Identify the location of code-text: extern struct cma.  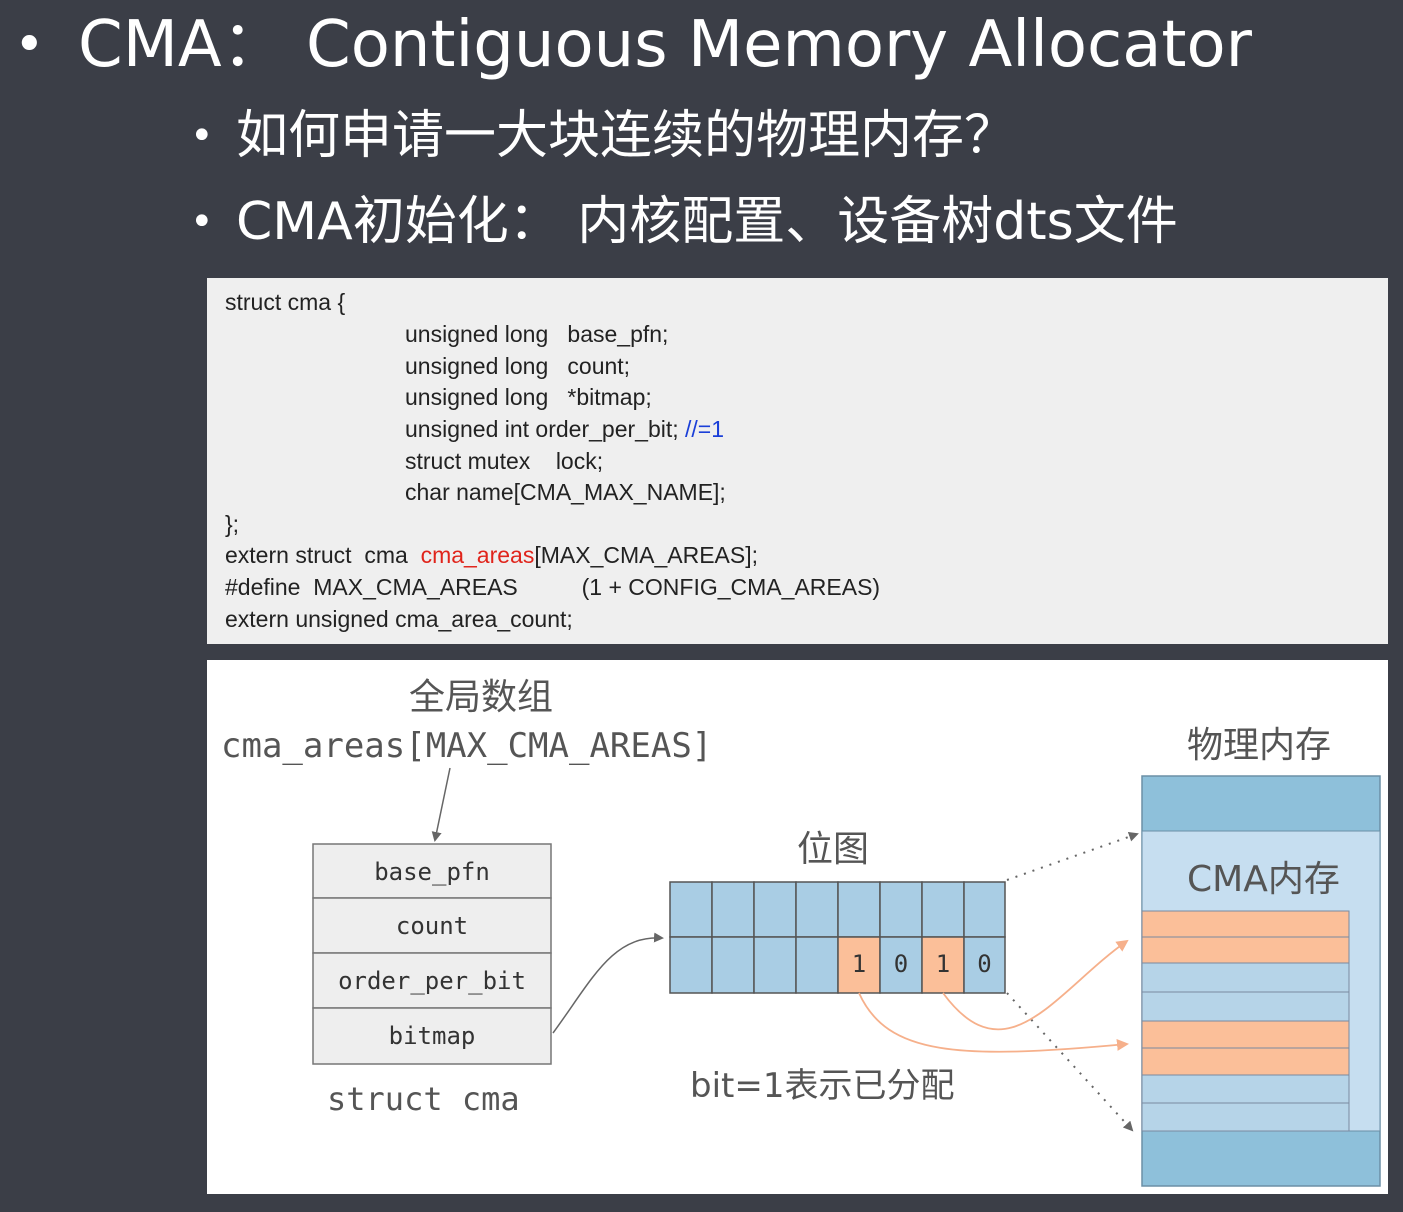
(323, 555).